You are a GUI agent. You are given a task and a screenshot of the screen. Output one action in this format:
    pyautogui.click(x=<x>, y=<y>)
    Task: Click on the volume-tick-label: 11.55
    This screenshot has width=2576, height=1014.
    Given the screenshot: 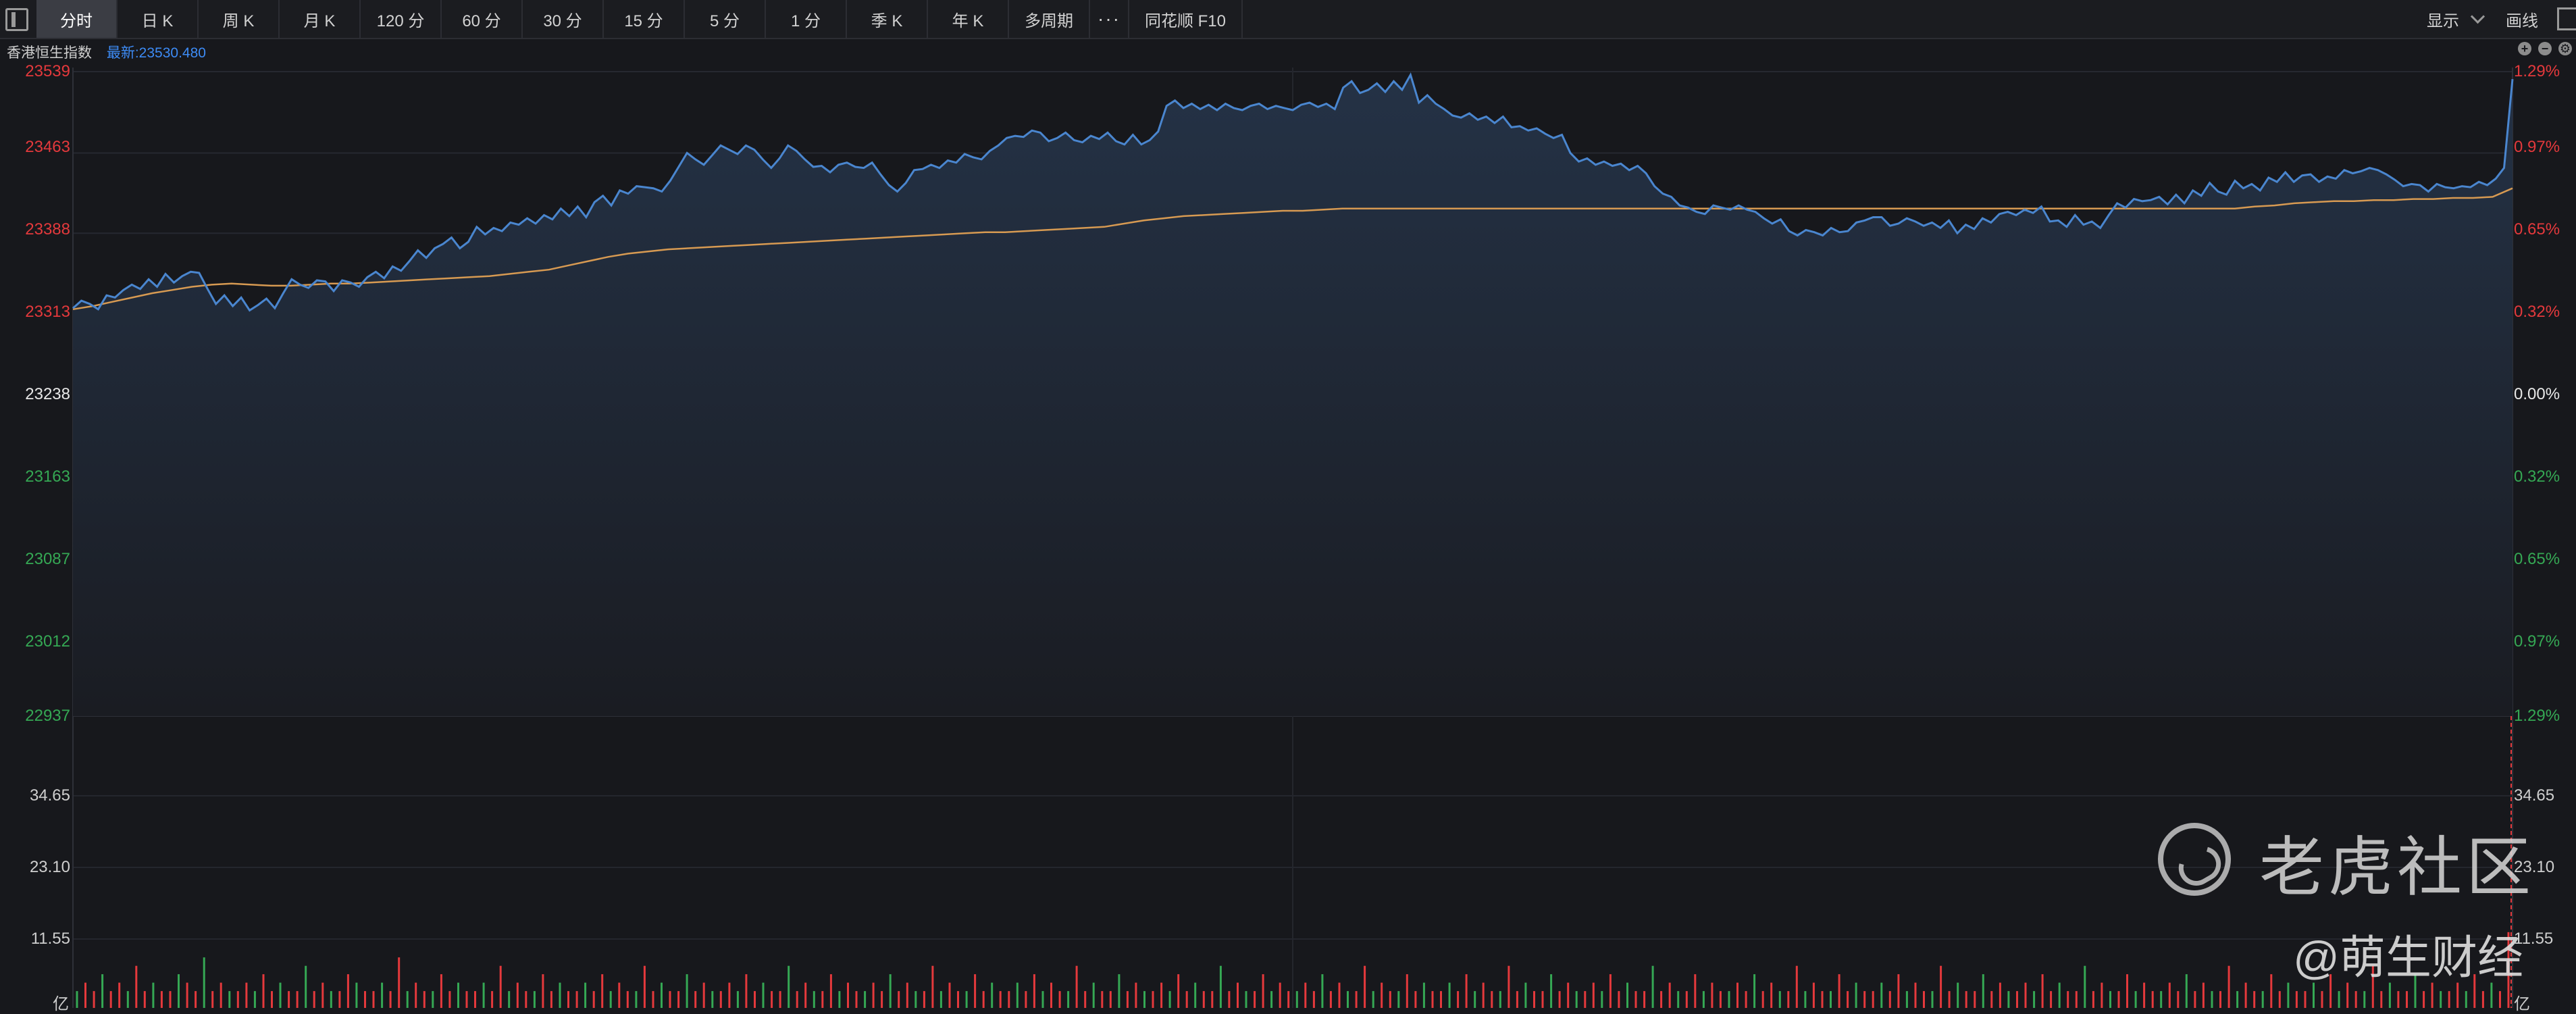 What is the action you would take?
    pyautogui.click(x=50, y=939)
    